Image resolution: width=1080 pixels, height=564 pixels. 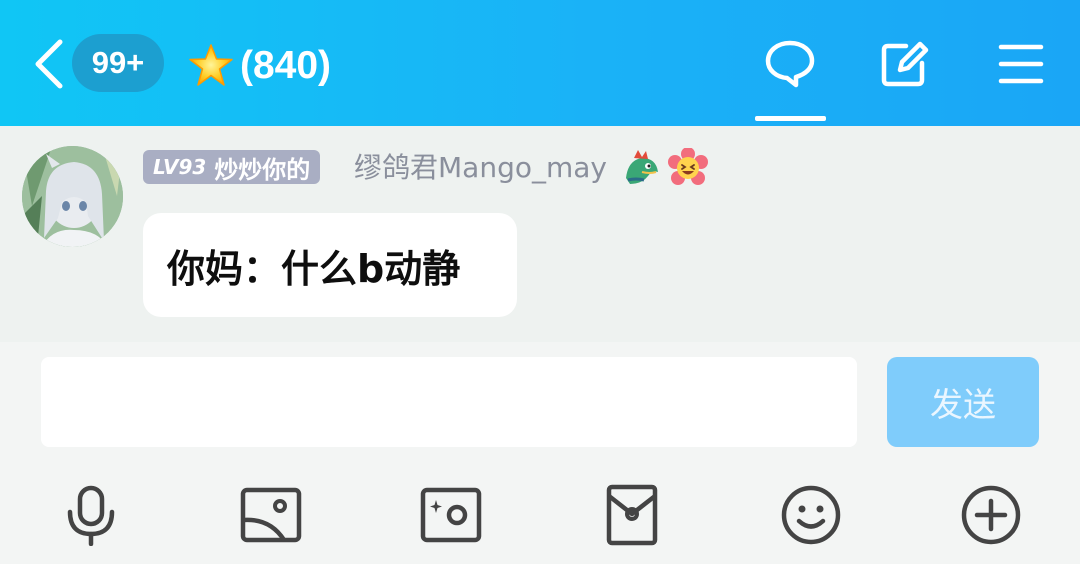 I want to click on emoji-button, so click(x=811, y=515).